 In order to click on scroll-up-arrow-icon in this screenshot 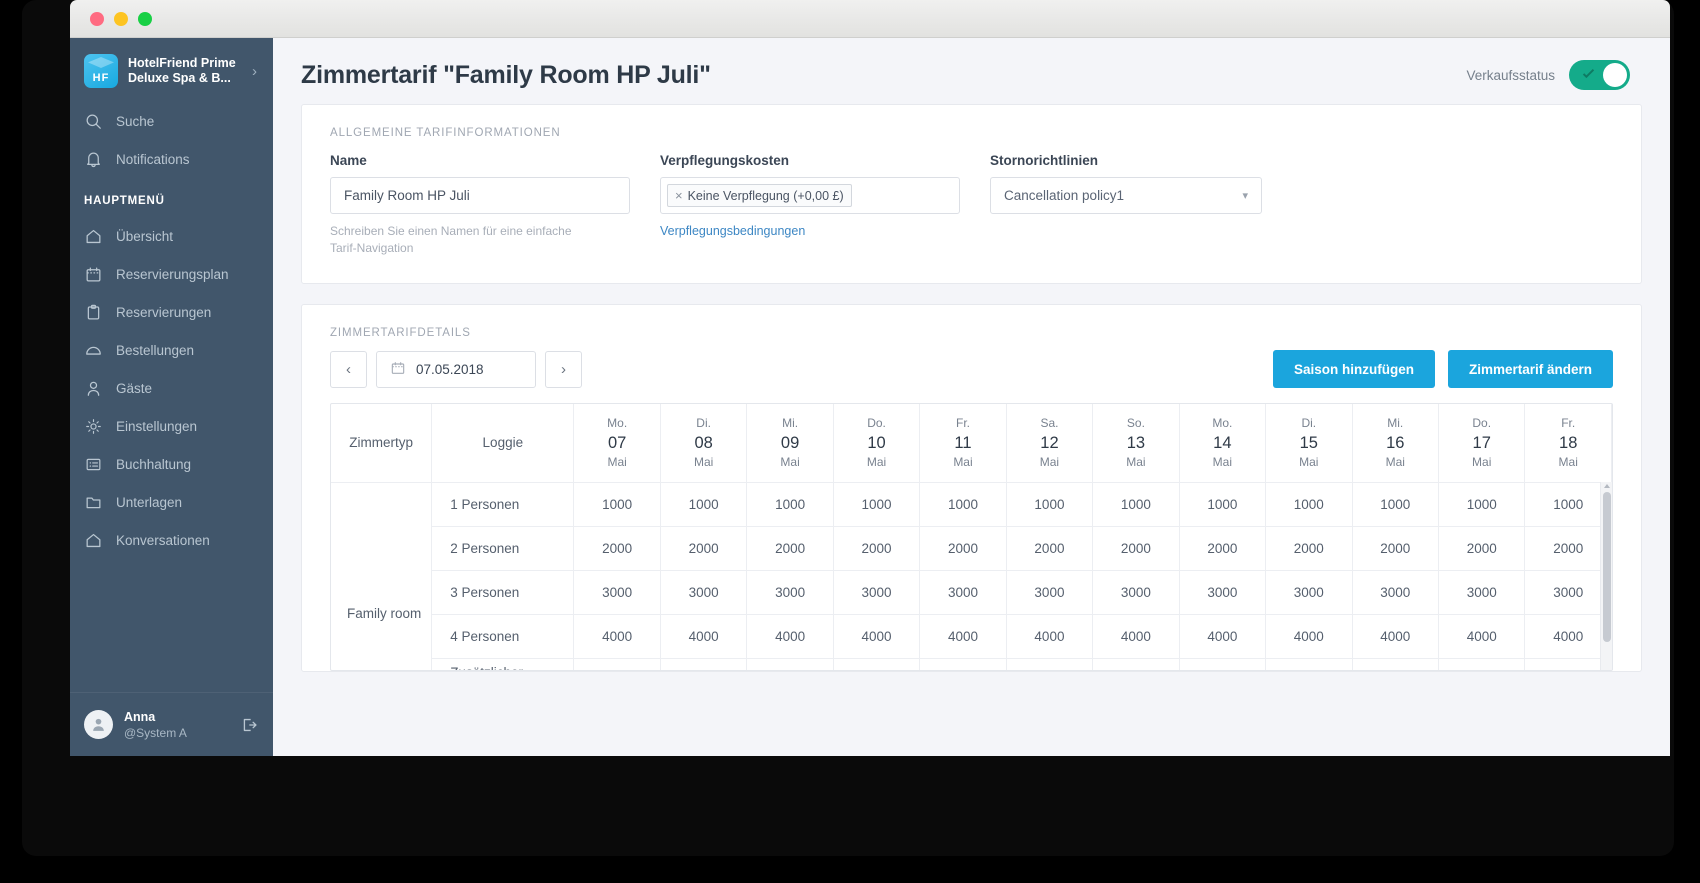, I will do `click(1607, 486)`.